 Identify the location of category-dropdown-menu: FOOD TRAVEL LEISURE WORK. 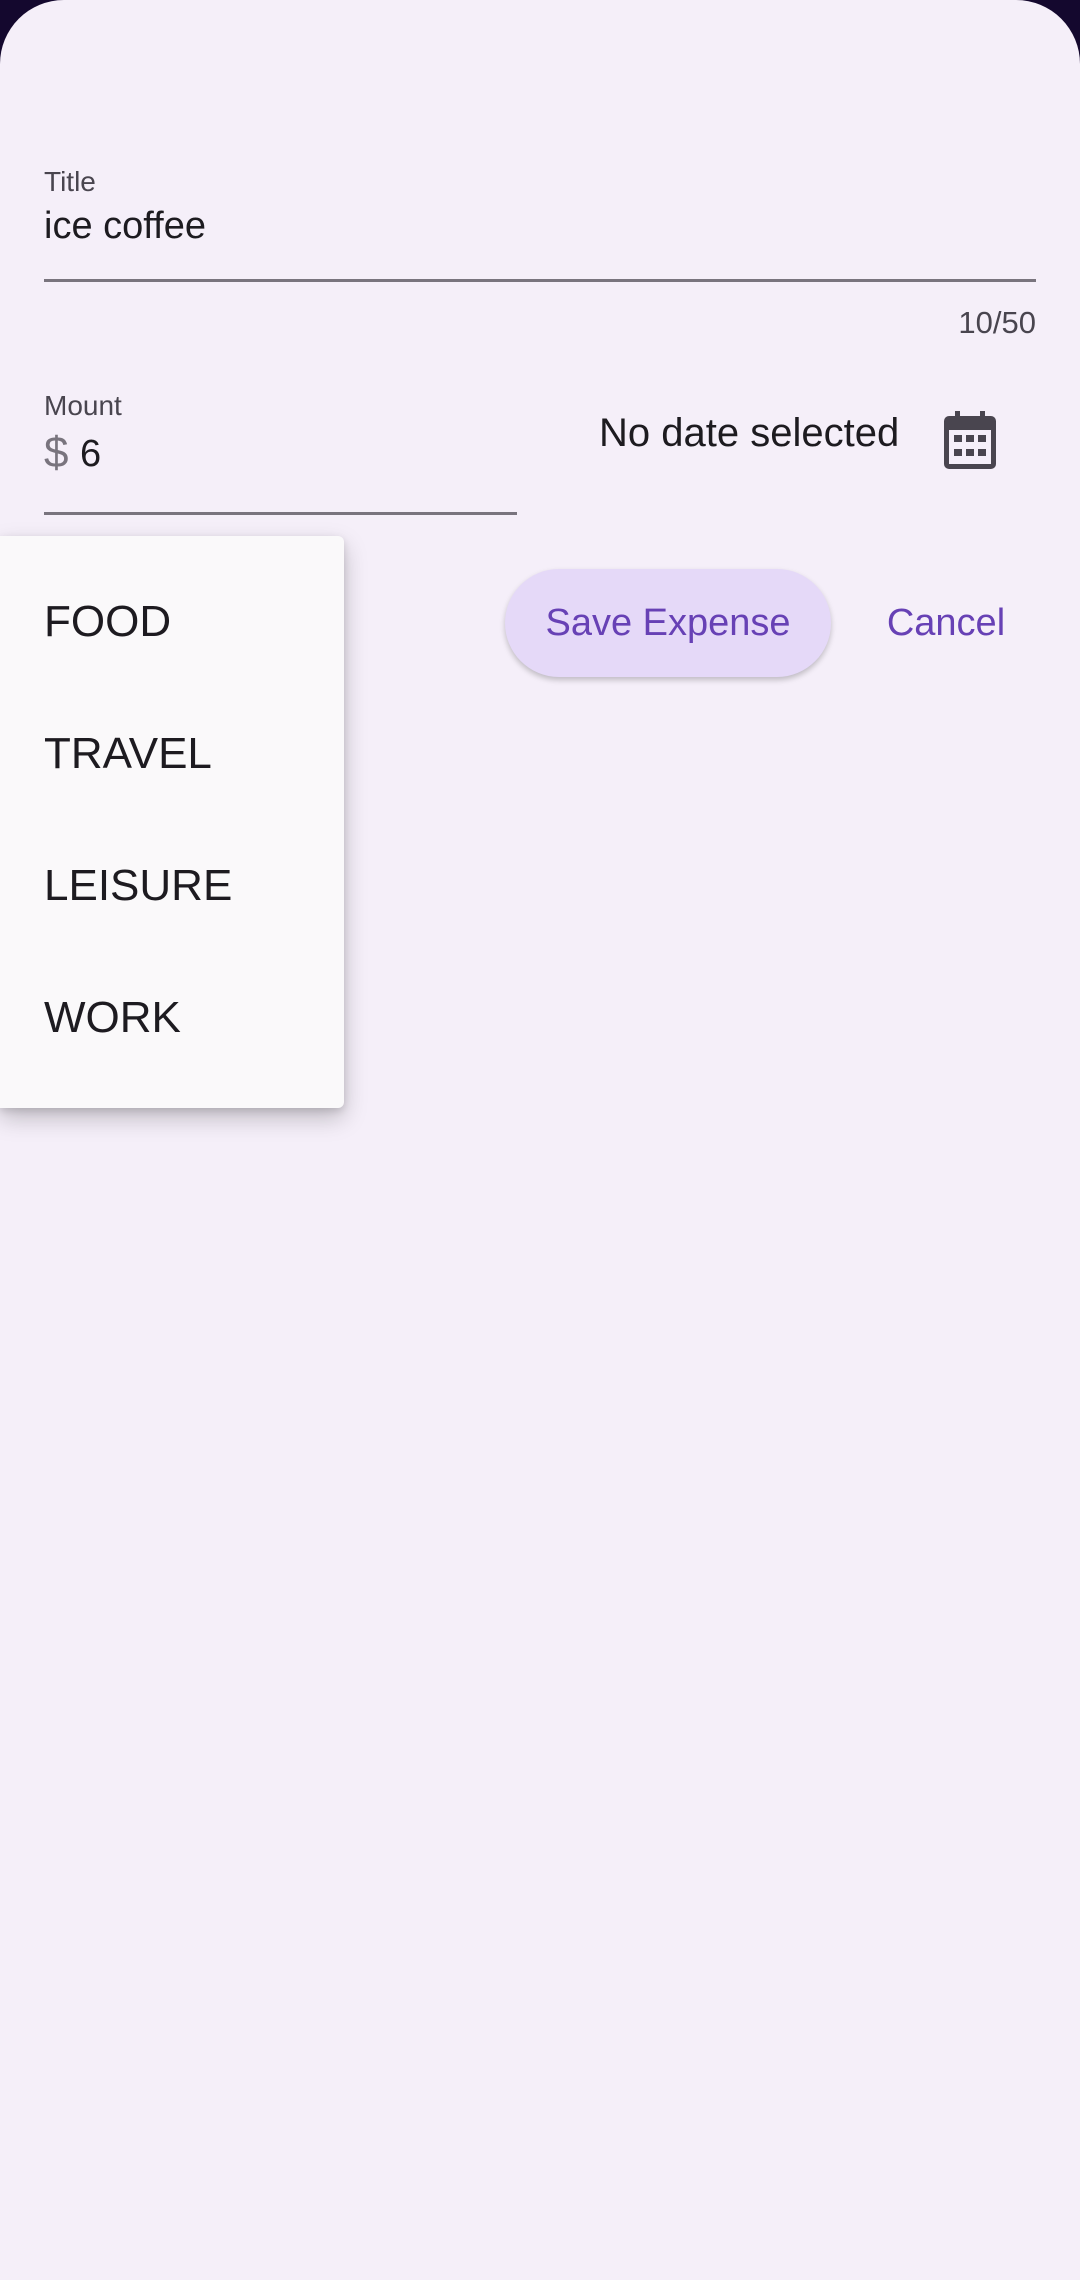
(172, 822).